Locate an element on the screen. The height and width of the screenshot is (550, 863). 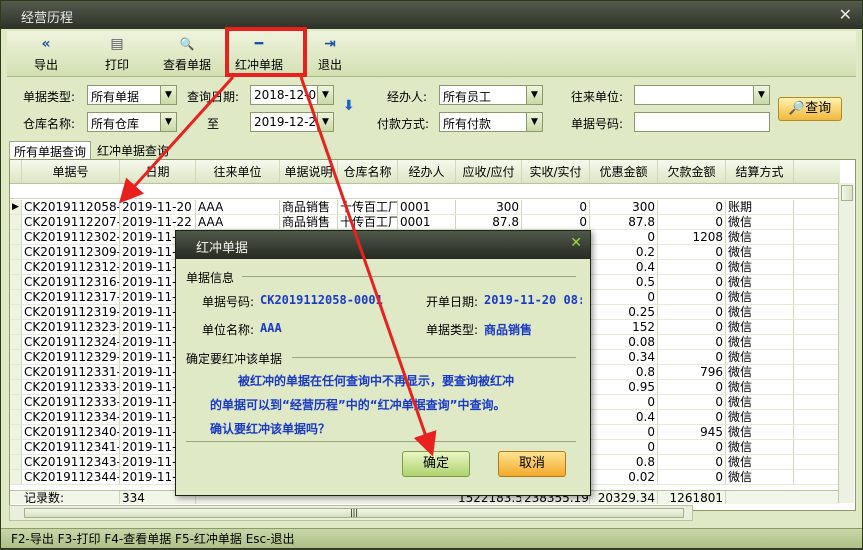
horizontal-scrollbar: ||| is located at coordinates (351, 513).